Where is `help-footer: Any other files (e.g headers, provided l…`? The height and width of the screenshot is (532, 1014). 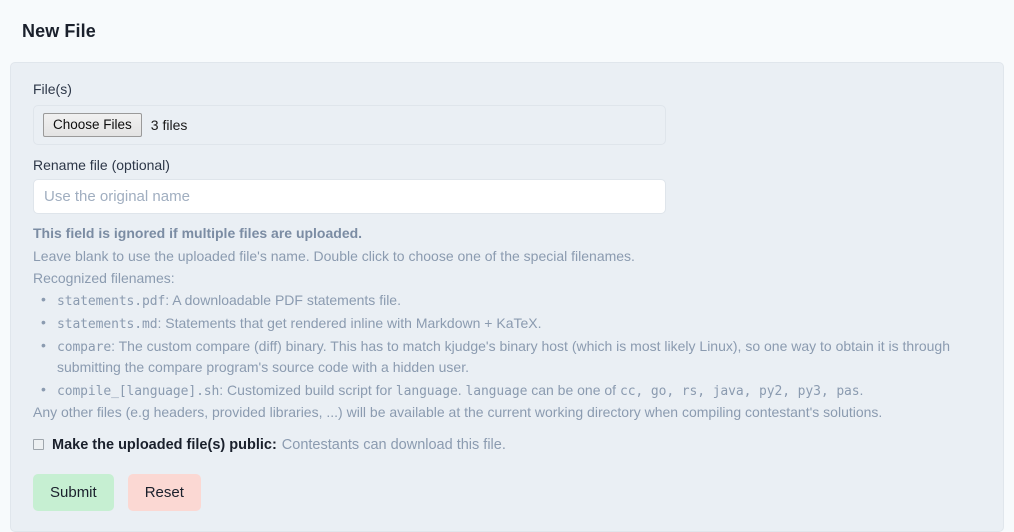
help-footer: Any other files (e.g headers, provided l… is located at coordinates (458, 412).